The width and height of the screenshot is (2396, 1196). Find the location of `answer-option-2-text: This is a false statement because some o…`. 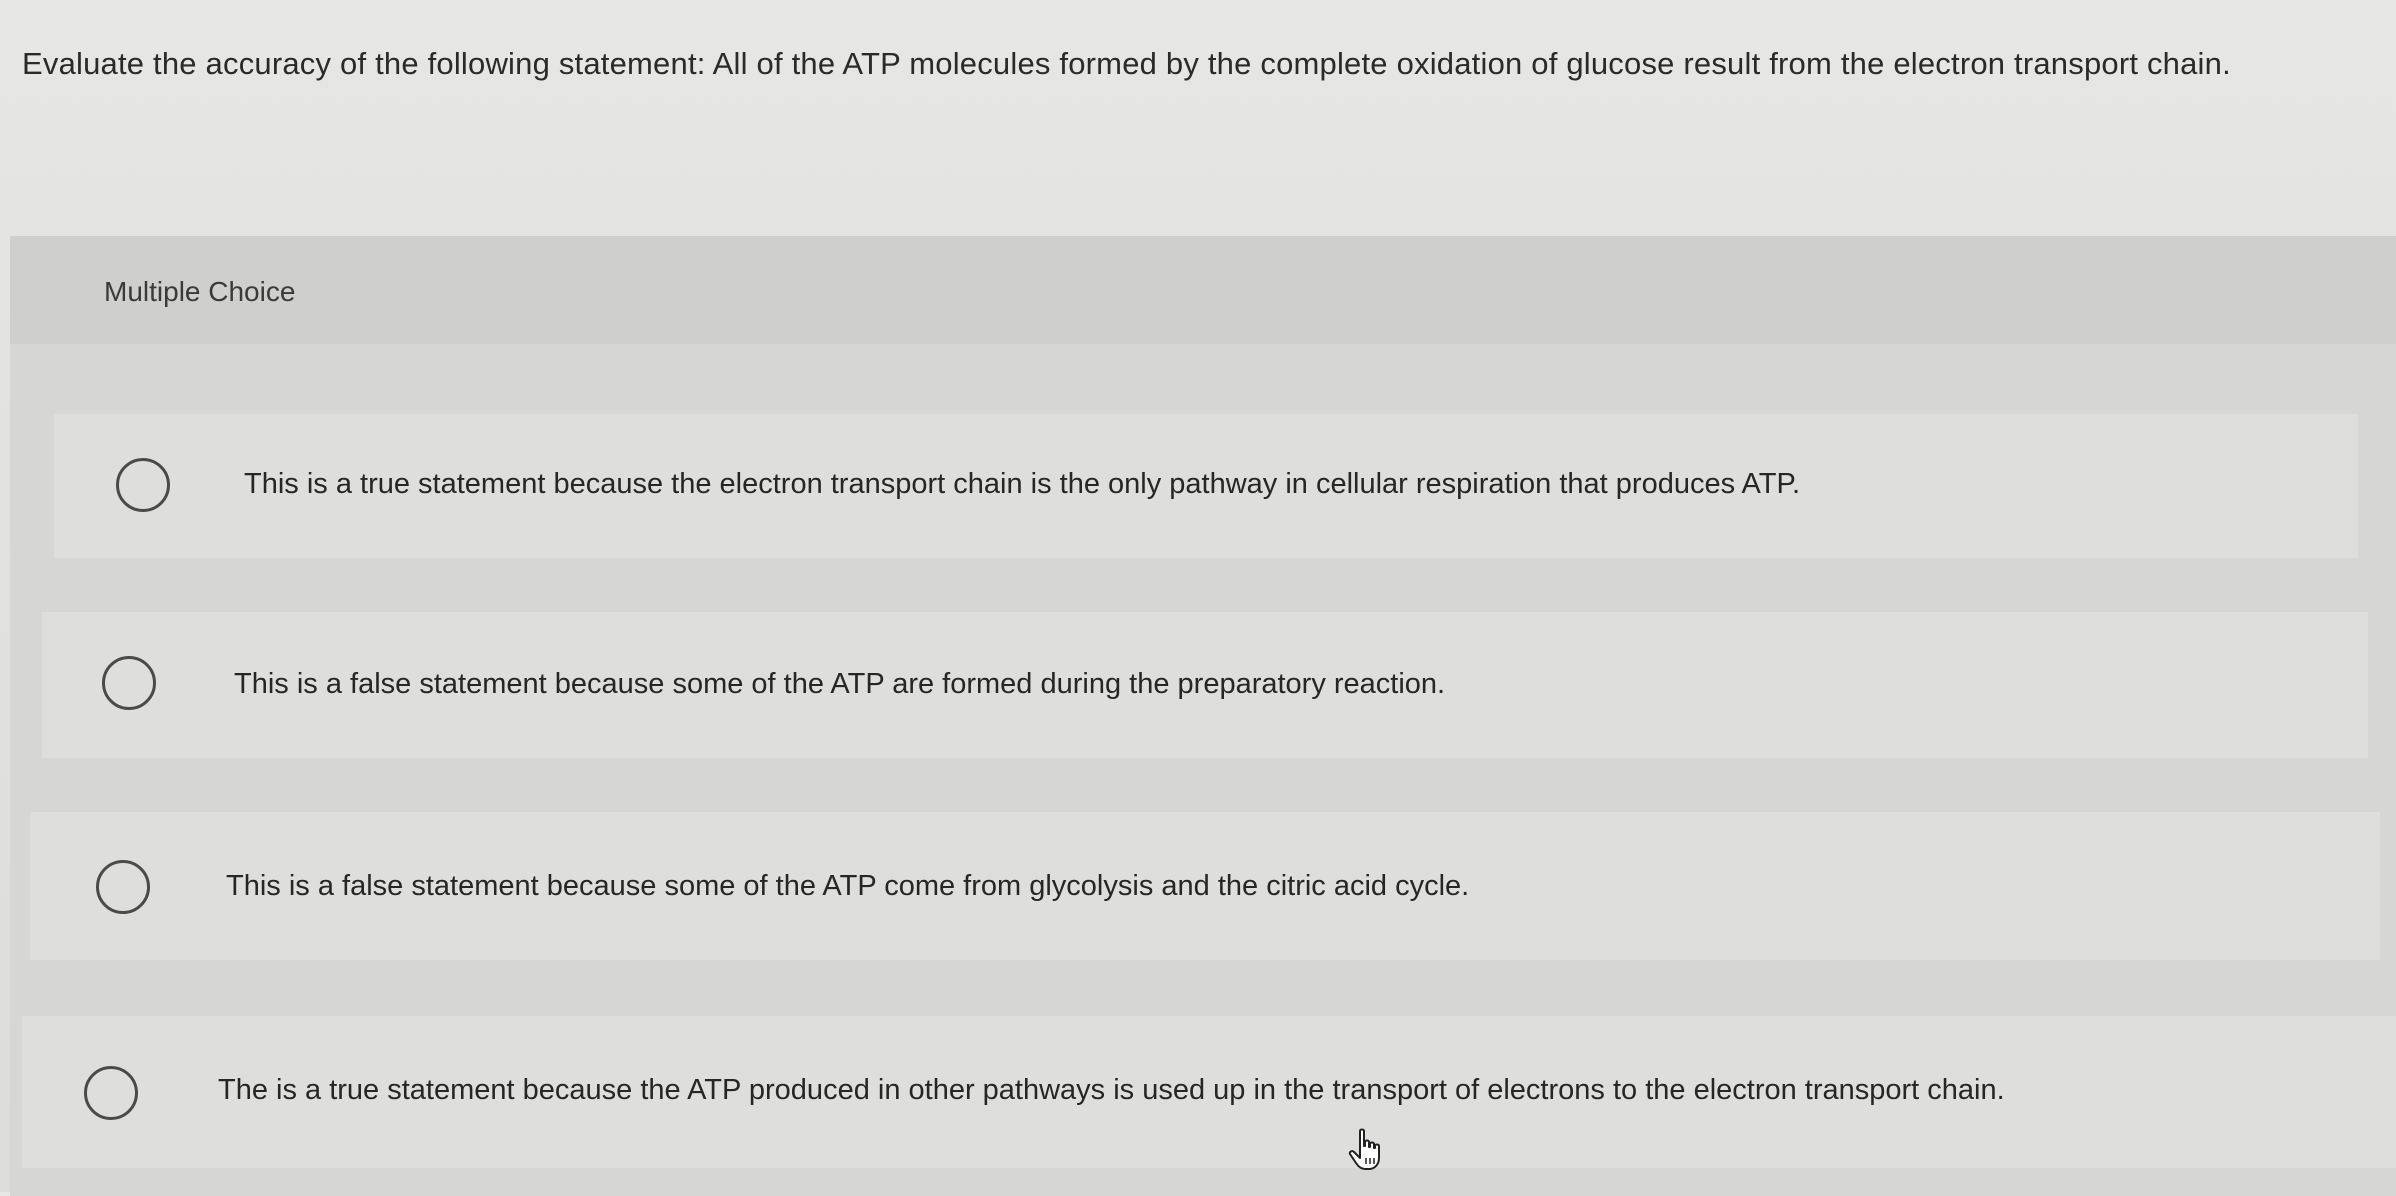

answer-option-2-text: This is a false statement because some o… is located at coordinates (840, 684).